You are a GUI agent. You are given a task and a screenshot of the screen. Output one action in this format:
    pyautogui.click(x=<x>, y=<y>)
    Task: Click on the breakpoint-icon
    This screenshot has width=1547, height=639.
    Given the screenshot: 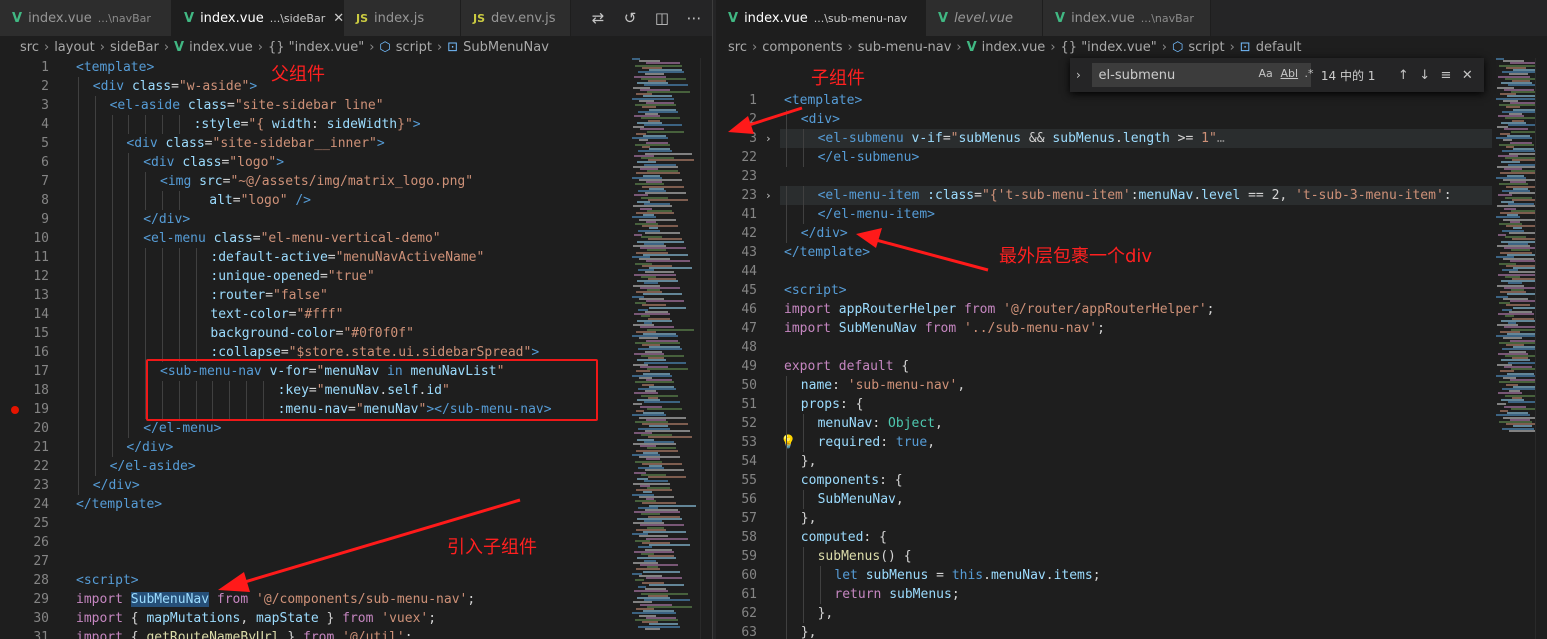 What is the action you would take?
    pyautogui.click(x=15, y=410)
    